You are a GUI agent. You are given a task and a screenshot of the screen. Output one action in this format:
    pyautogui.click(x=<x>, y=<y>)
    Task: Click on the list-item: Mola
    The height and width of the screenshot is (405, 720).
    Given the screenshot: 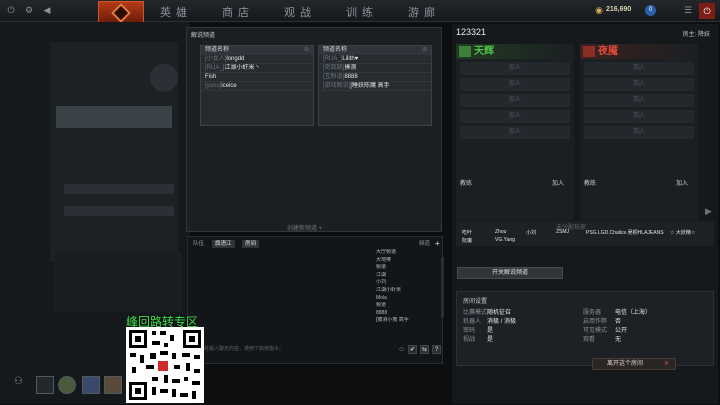 What is the action you would take?
    pyautogui.click(x=406, y=299)
    